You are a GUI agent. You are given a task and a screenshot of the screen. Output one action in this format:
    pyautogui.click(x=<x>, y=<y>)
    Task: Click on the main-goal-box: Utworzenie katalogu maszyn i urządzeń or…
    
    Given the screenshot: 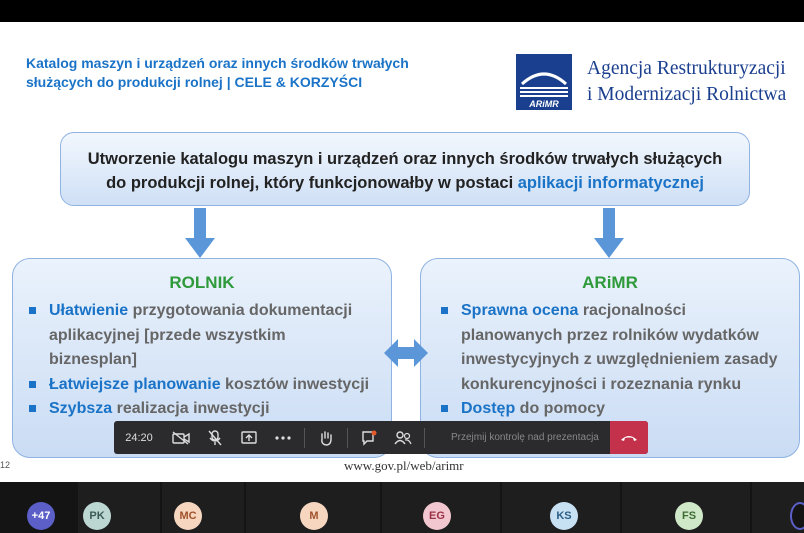 What is the action you would take?
    pyautogui.click(x=405, y=169)
    